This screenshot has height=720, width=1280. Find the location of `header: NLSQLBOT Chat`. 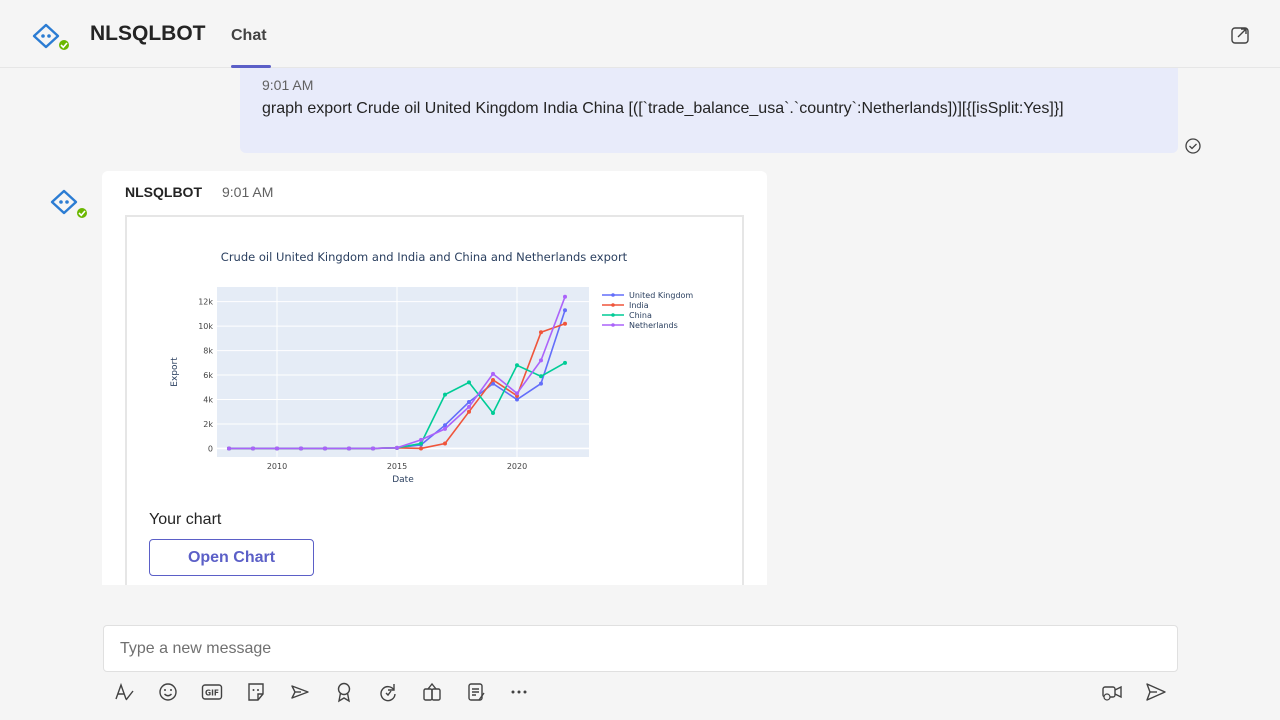

header: NLSQLBOT Chat is located at coordinates (640, 34).